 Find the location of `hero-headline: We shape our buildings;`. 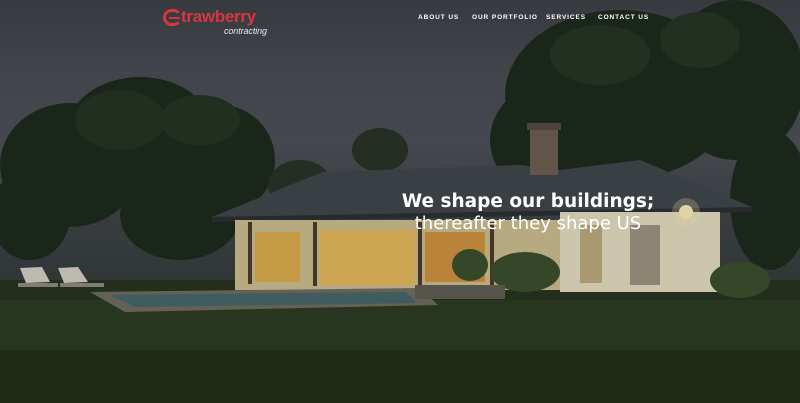

hero-headline: We shape our buildings; is located at coordinates (528, 201).